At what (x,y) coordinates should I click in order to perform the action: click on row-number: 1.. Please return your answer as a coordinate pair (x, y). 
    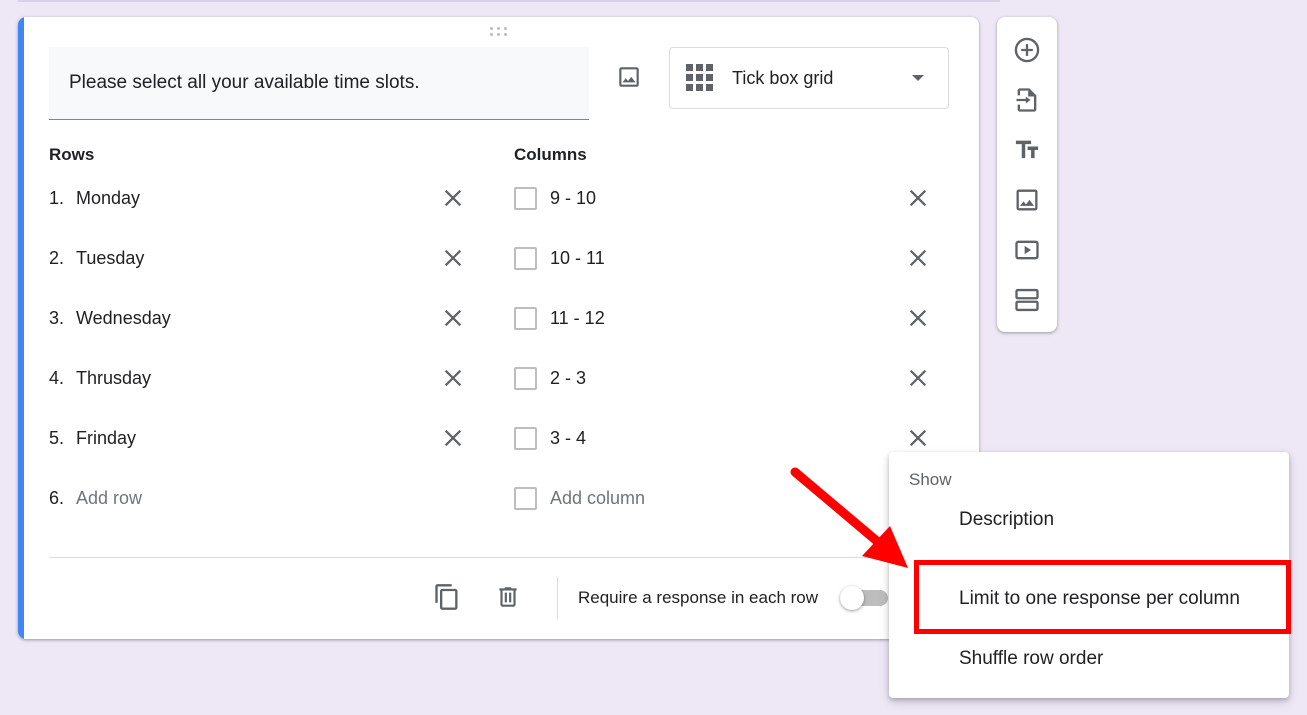
    Looking at the image, I should click on (57, 198).